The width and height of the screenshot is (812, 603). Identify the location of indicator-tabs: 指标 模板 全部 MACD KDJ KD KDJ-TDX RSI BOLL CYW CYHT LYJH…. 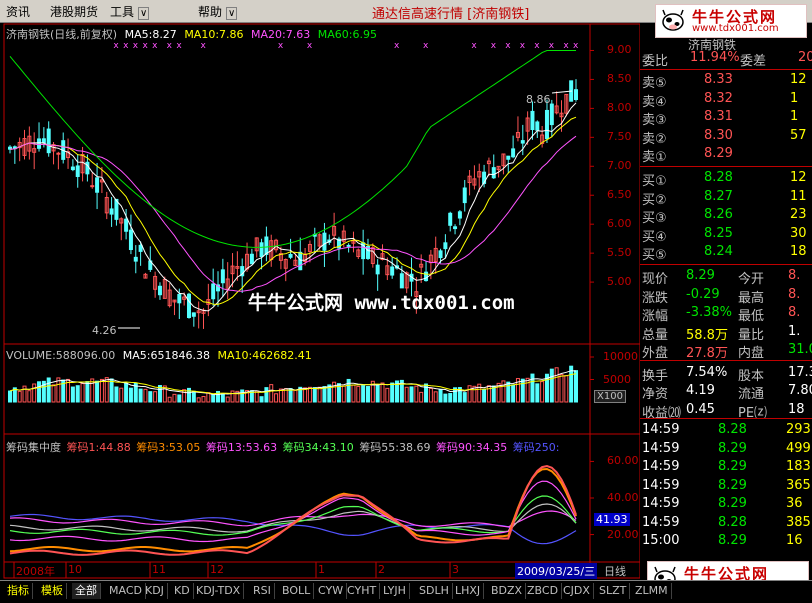
(406, 591).